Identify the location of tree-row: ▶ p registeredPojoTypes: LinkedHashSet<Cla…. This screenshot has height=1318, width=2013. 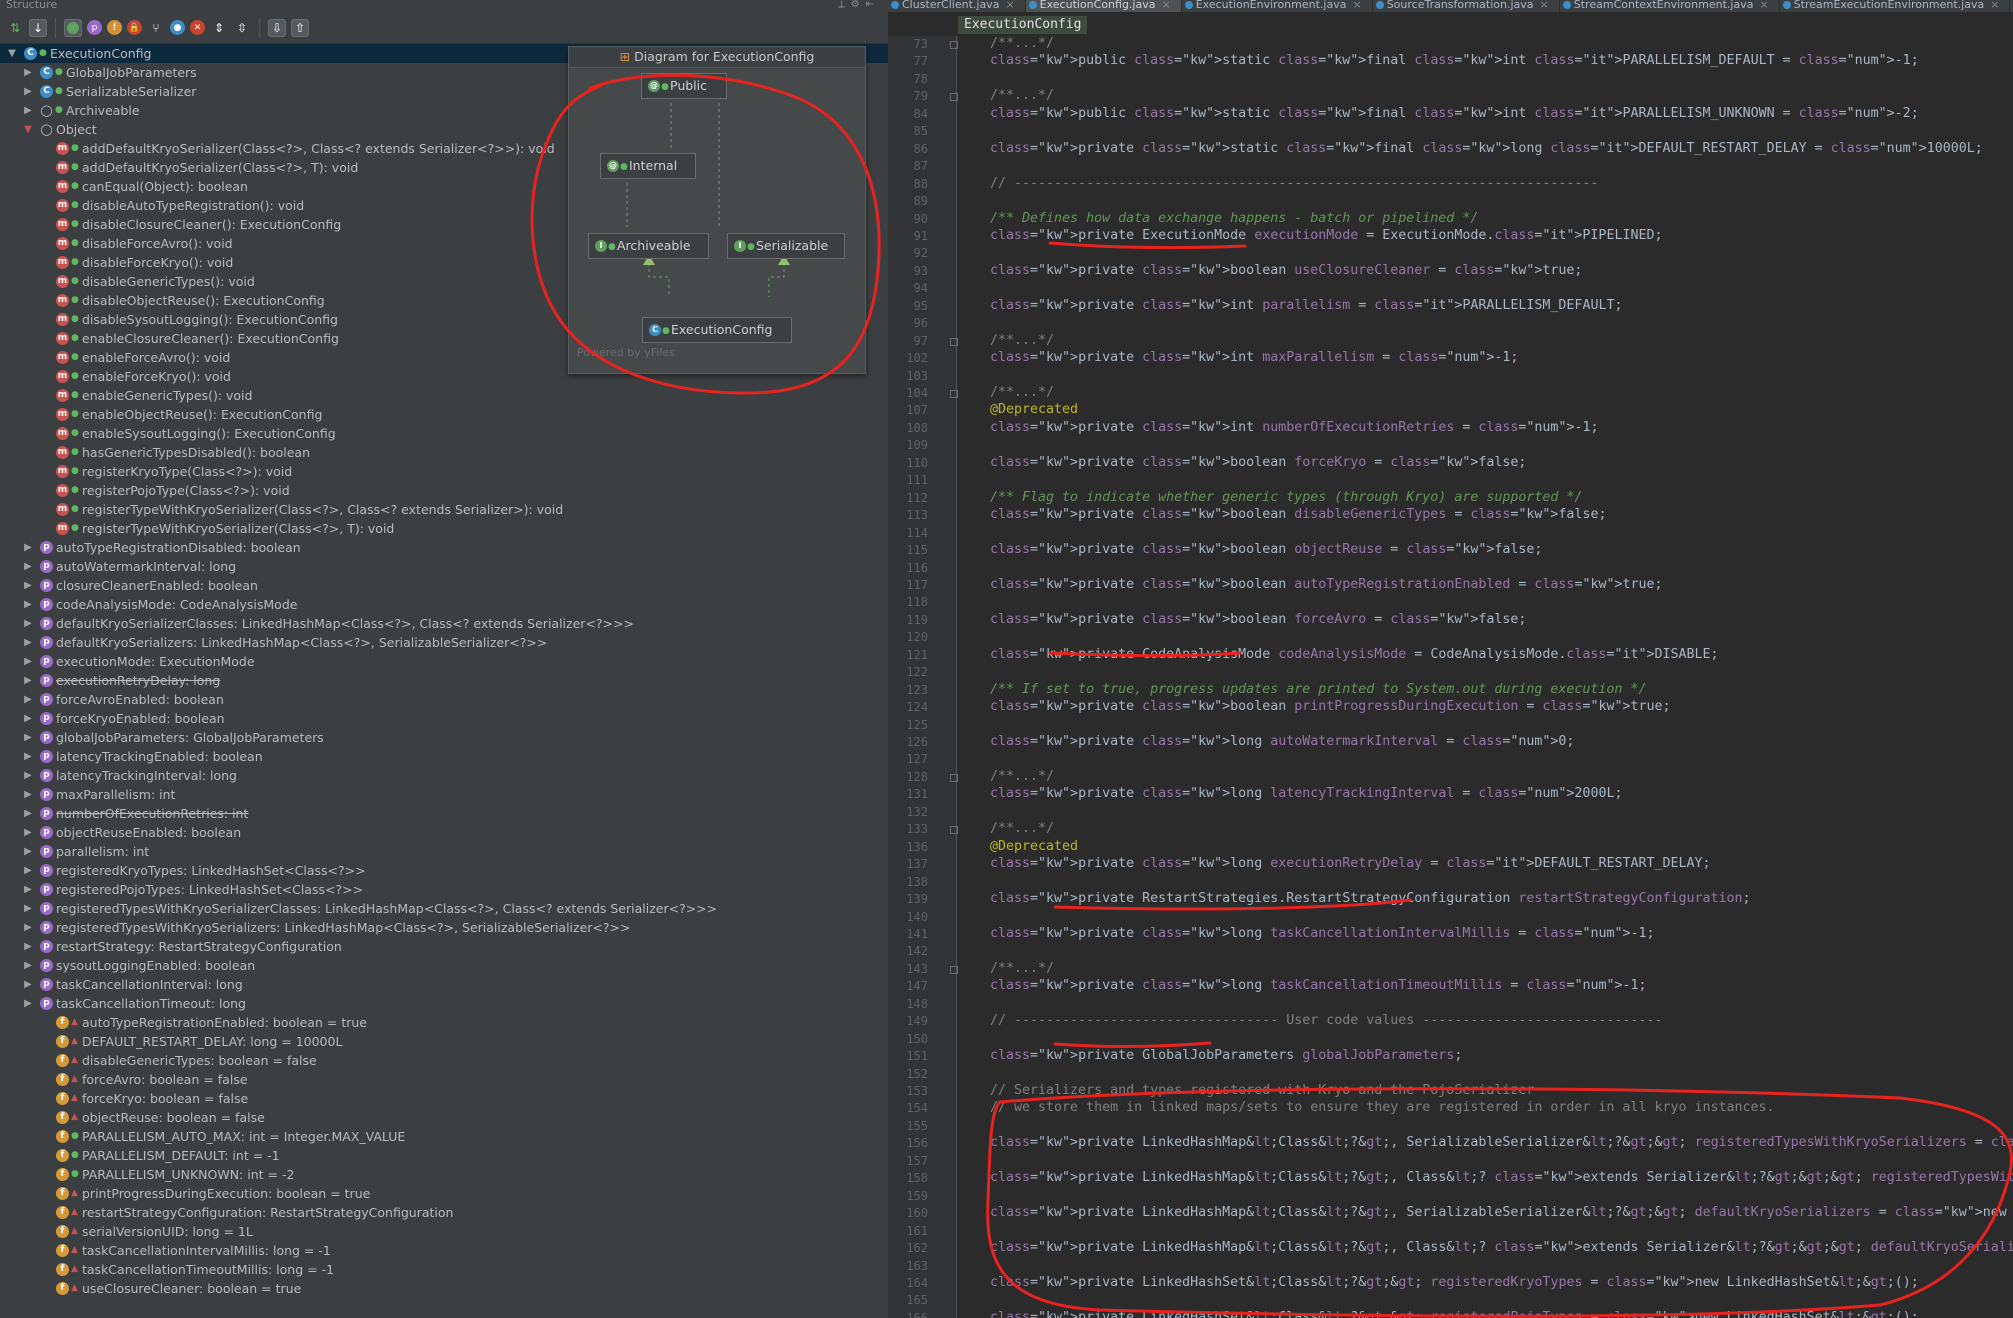
(444, 889).